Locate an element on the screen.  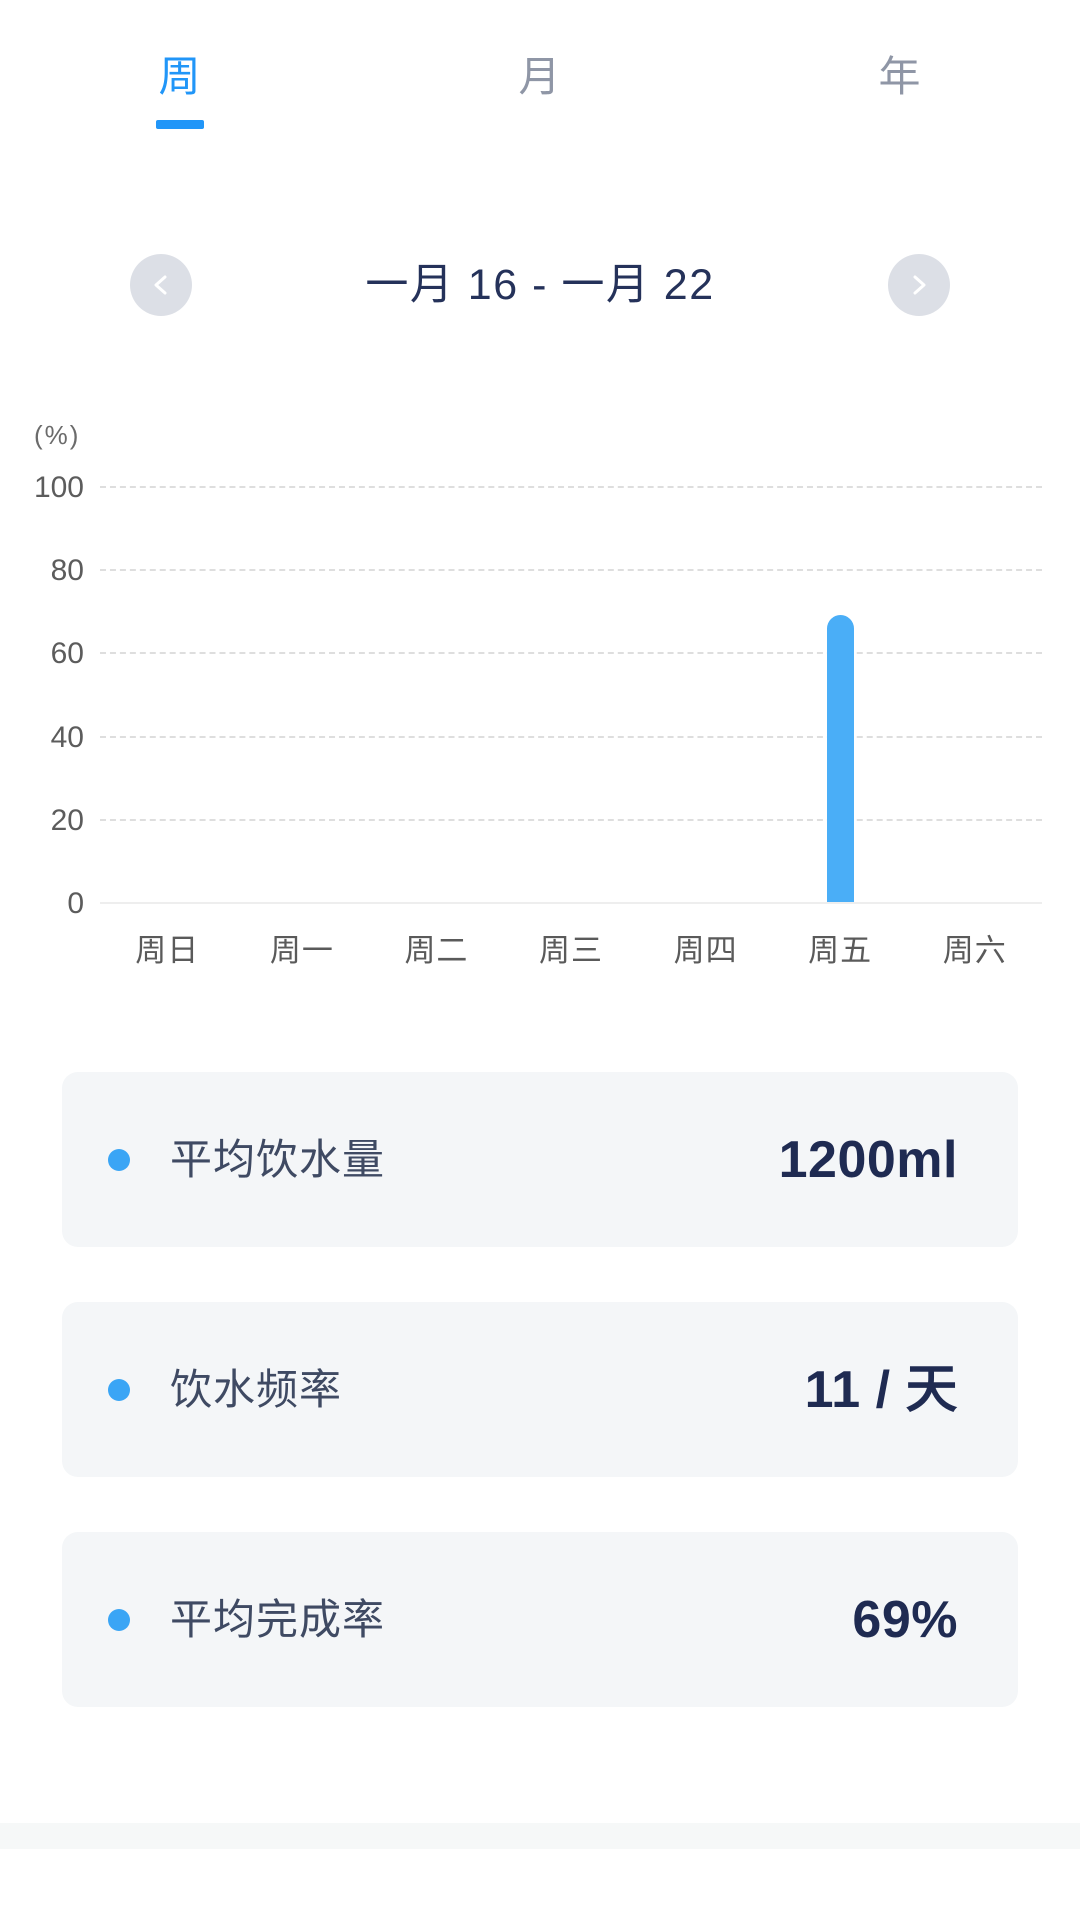
stat-label: 平均饮水量 is located at coordinates (278, 1159).